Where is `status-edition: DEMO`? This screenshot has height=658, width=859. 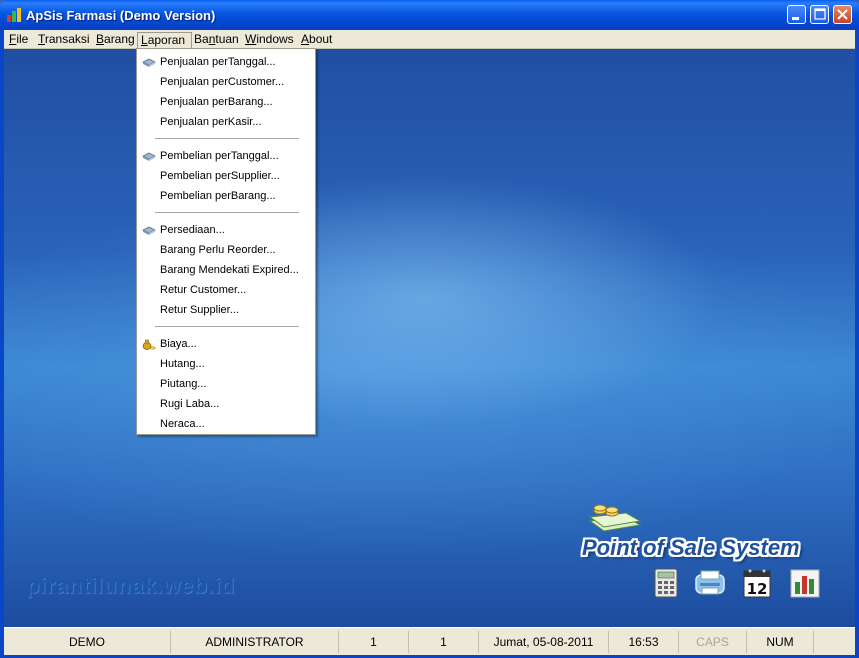 status-edition: DEMO is located at coordinates (87, 642).